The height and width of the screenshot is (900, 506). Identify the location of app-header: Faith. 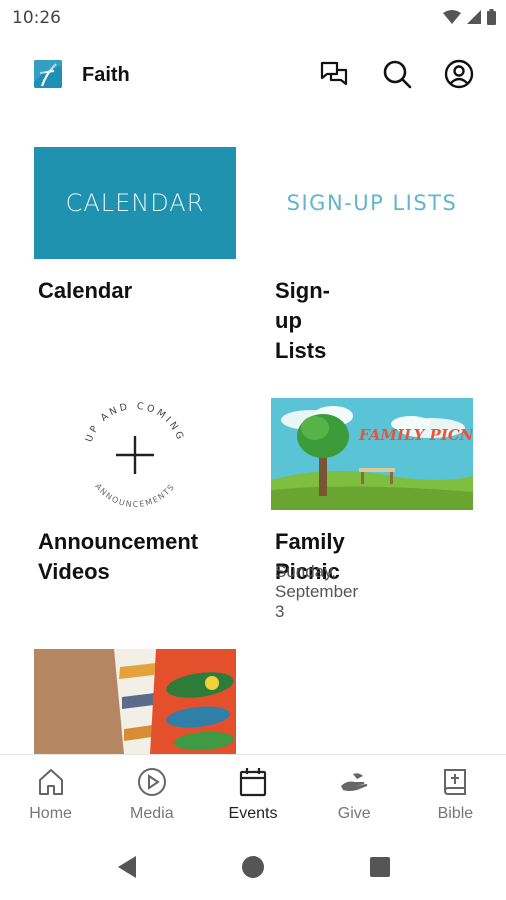
(253, 75).